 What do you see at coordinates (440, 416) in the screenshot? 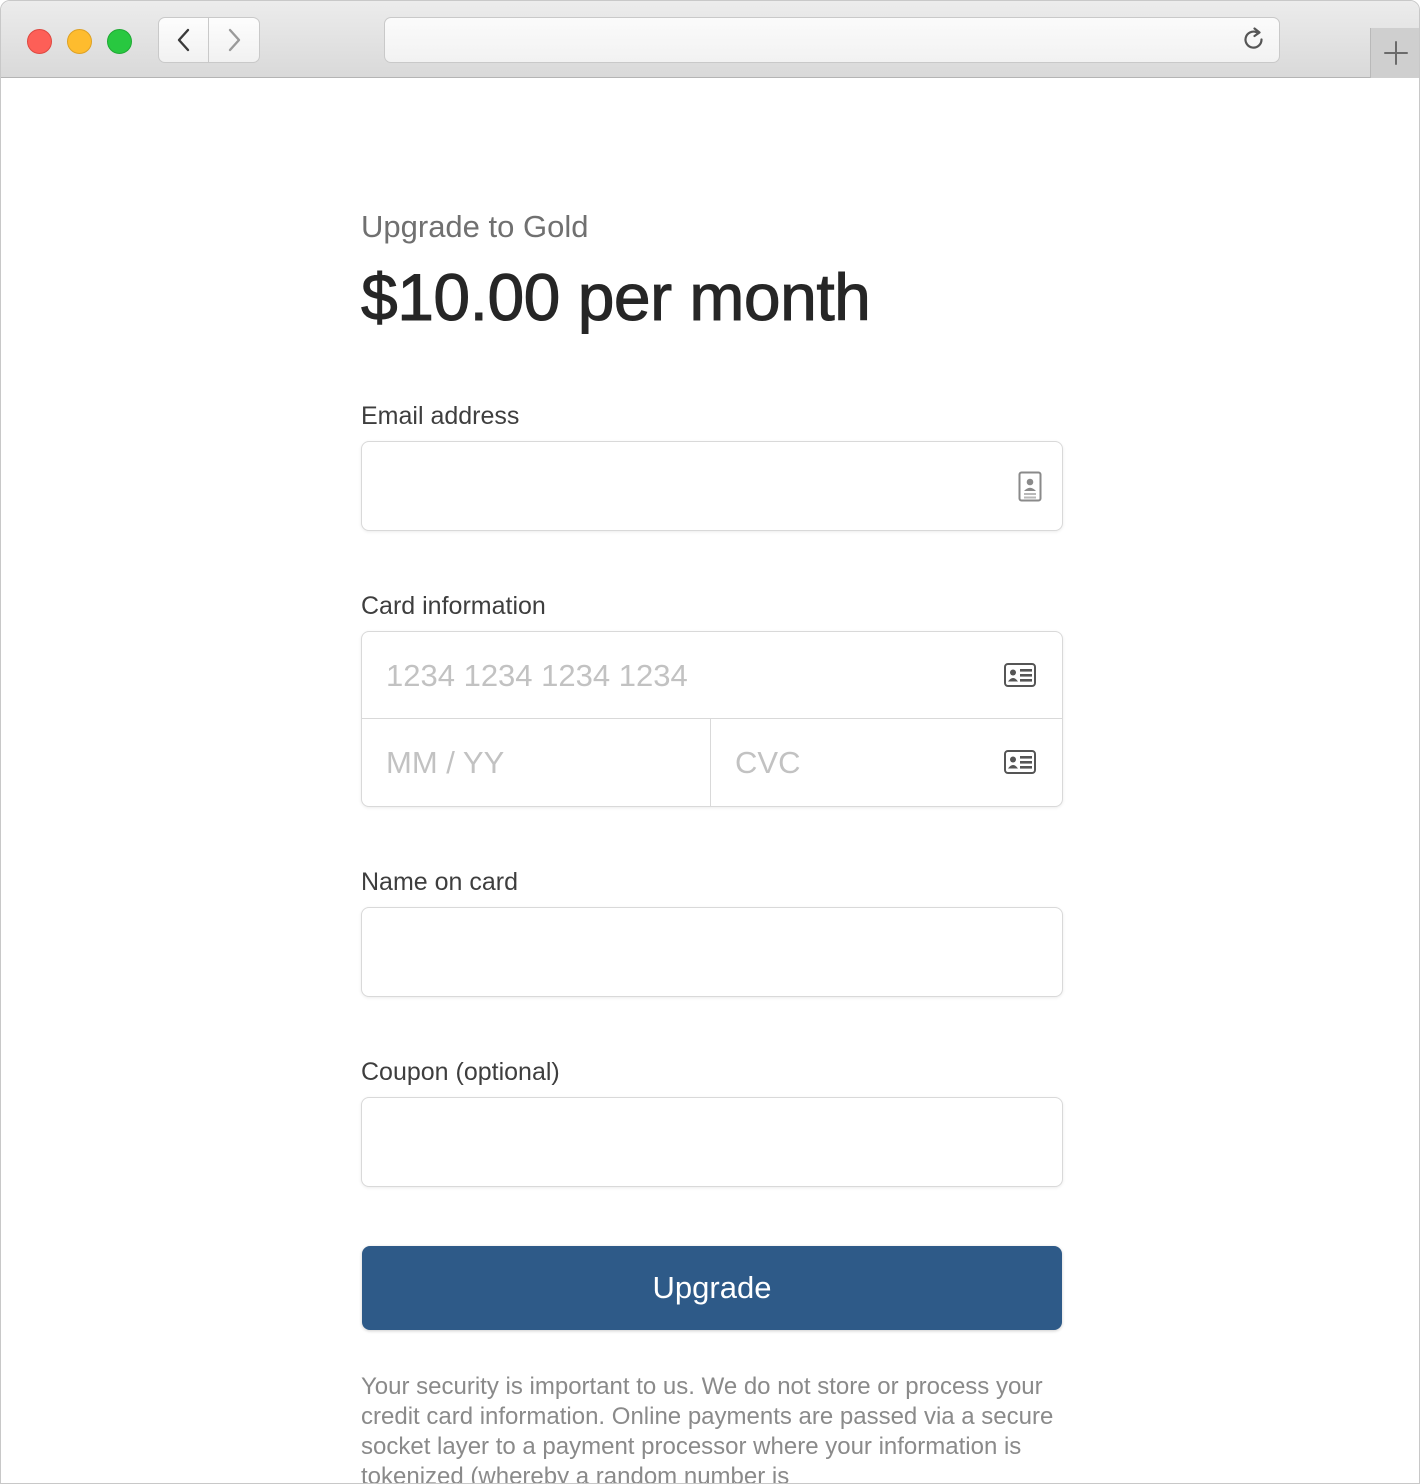
I see `email-label: Email address` at bounding box center [440, 416].